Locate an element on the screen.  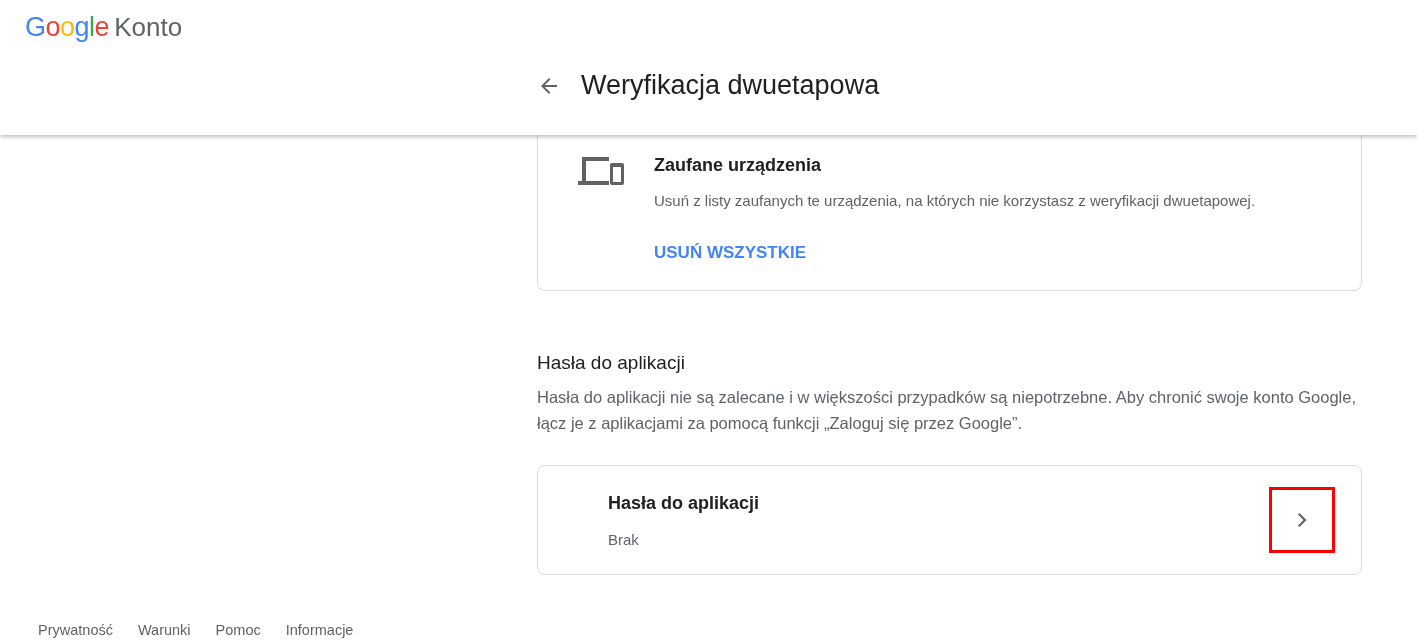
chevron-right-icon is located at coordinates (1302, 520).